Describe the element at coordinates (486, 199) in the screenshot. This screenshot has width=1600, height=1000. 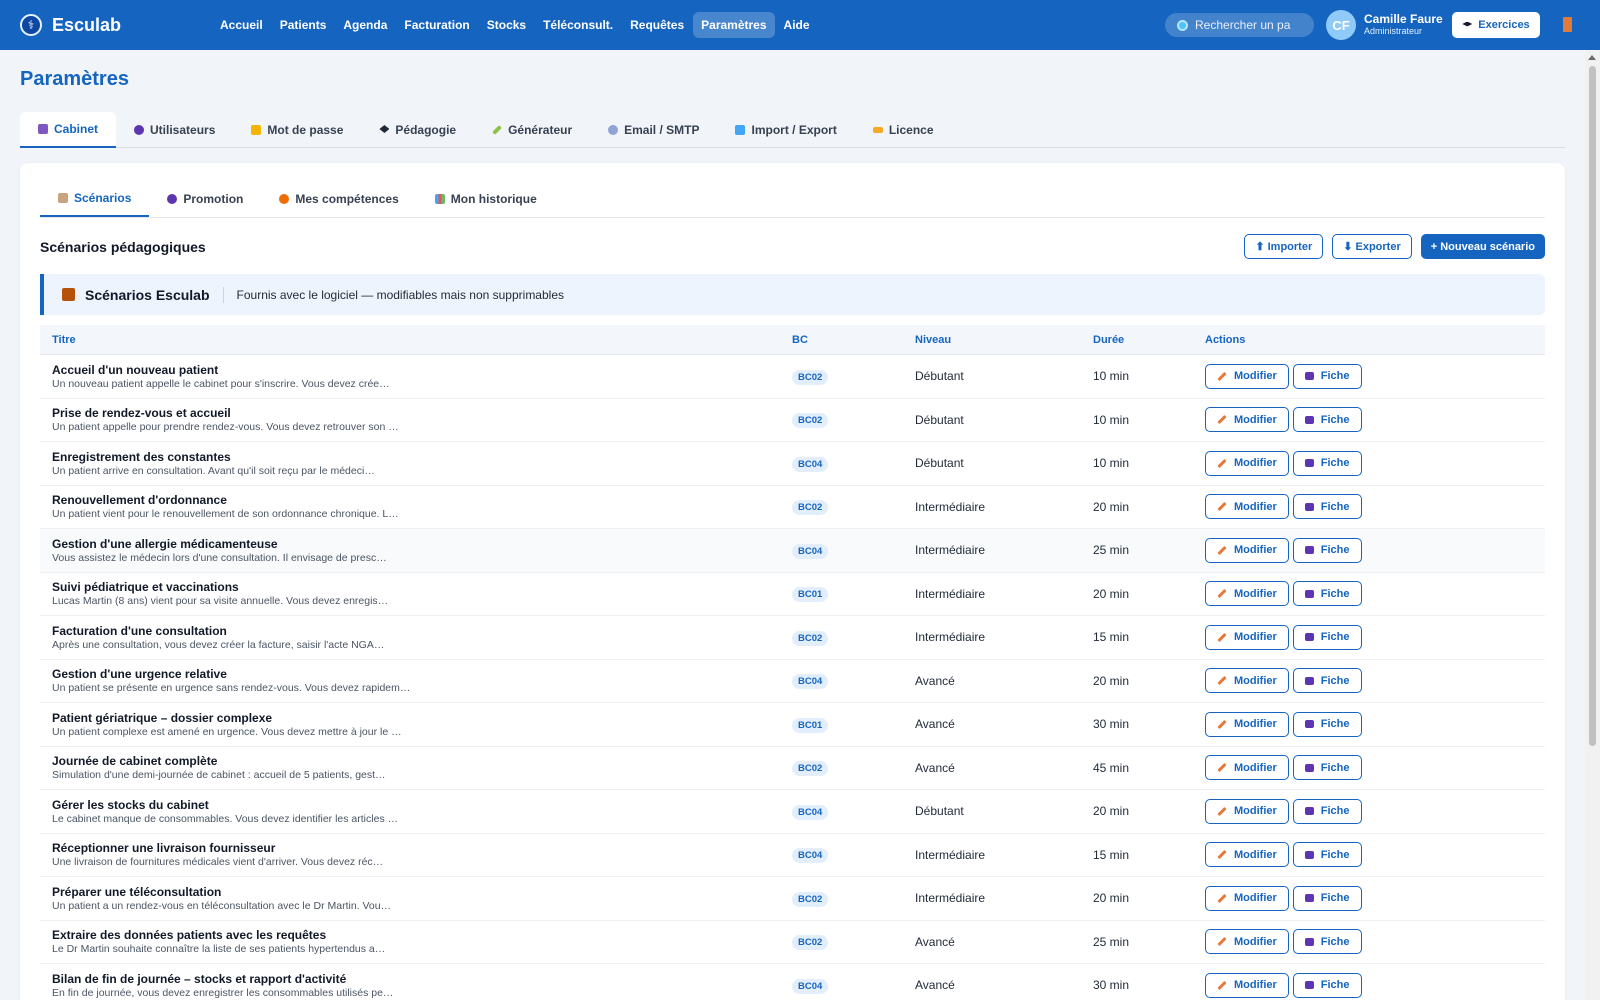
I see `subtab-mon-historique: Mon historique` at that location.